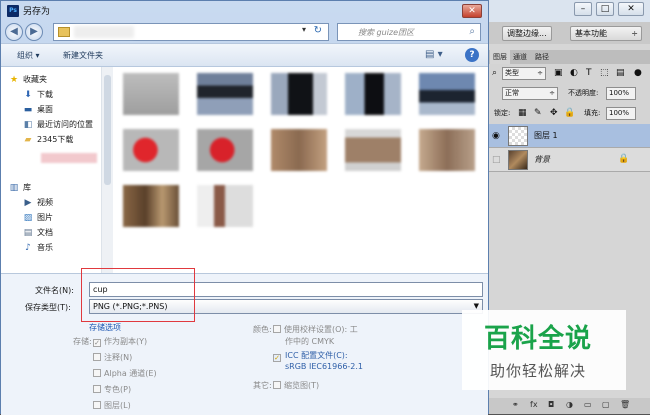 The height and width of the screenshot is (415, 650). What do you see at coordinates (569, 57) in the screenshot?
I see `layers-panel-tabs: 图层 通道 路径` at bounding box center [569, 57].